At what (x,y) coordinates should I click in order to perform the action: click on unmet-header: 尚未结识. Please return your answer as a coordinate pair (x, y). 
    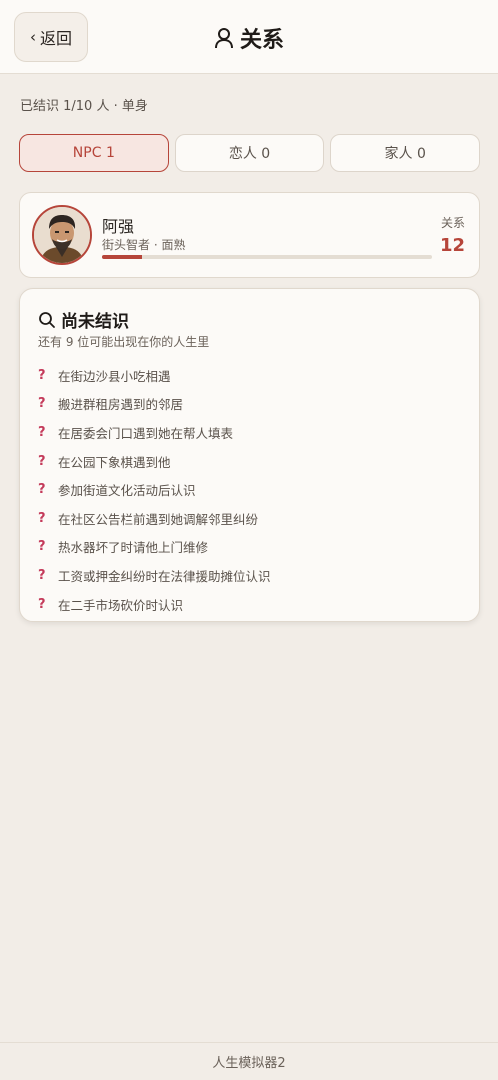
    Looking at the image, I should click on (83, 319).